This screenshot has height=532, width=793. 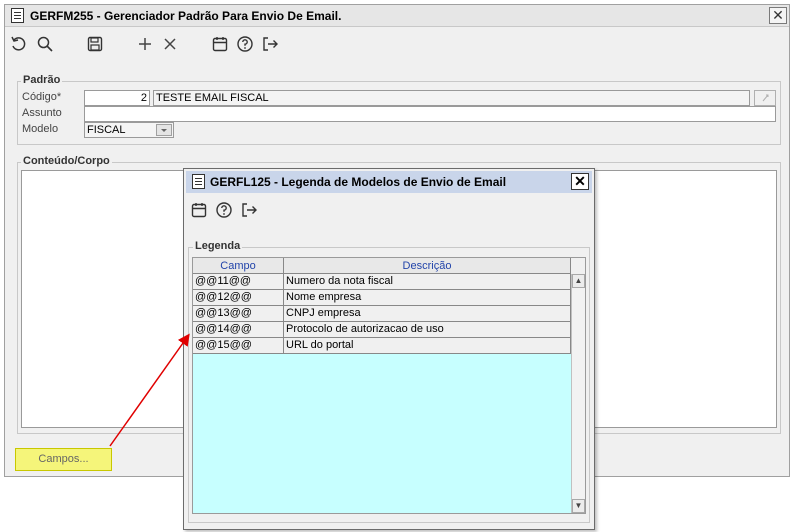 I want to click on annotation-arrow, so click(x=149, y=390).